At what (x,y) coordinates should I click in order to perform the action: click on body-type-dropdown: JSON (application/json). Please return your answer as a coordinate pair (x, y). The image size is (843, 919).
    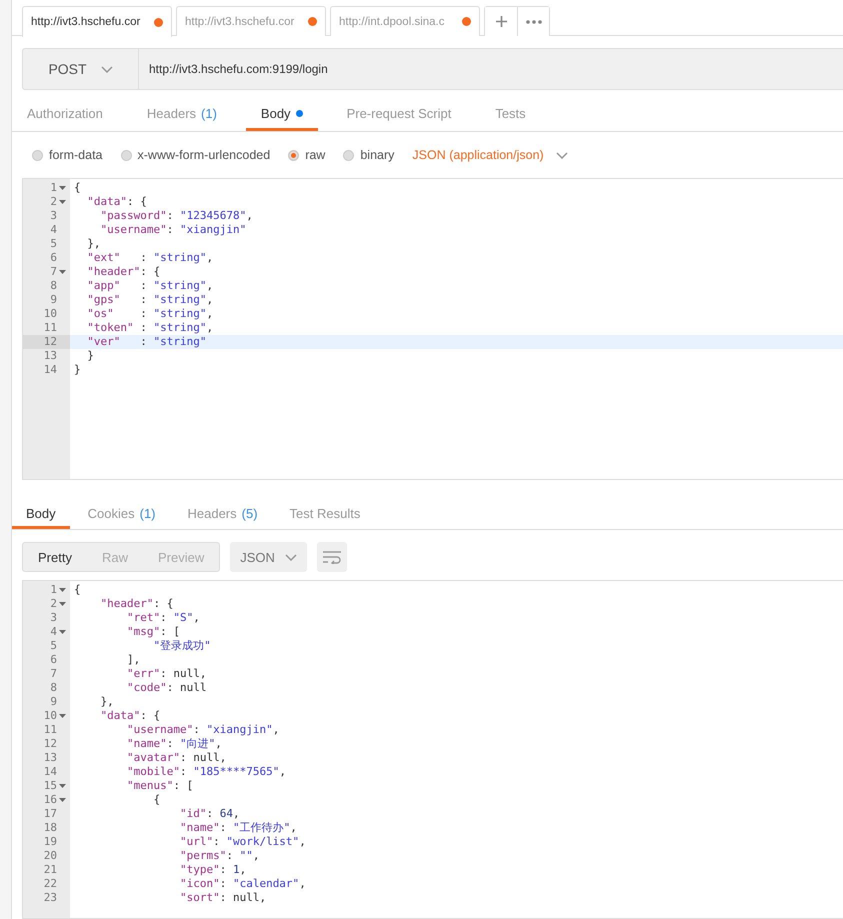
    Looking at the image, I should click on (490, 155).